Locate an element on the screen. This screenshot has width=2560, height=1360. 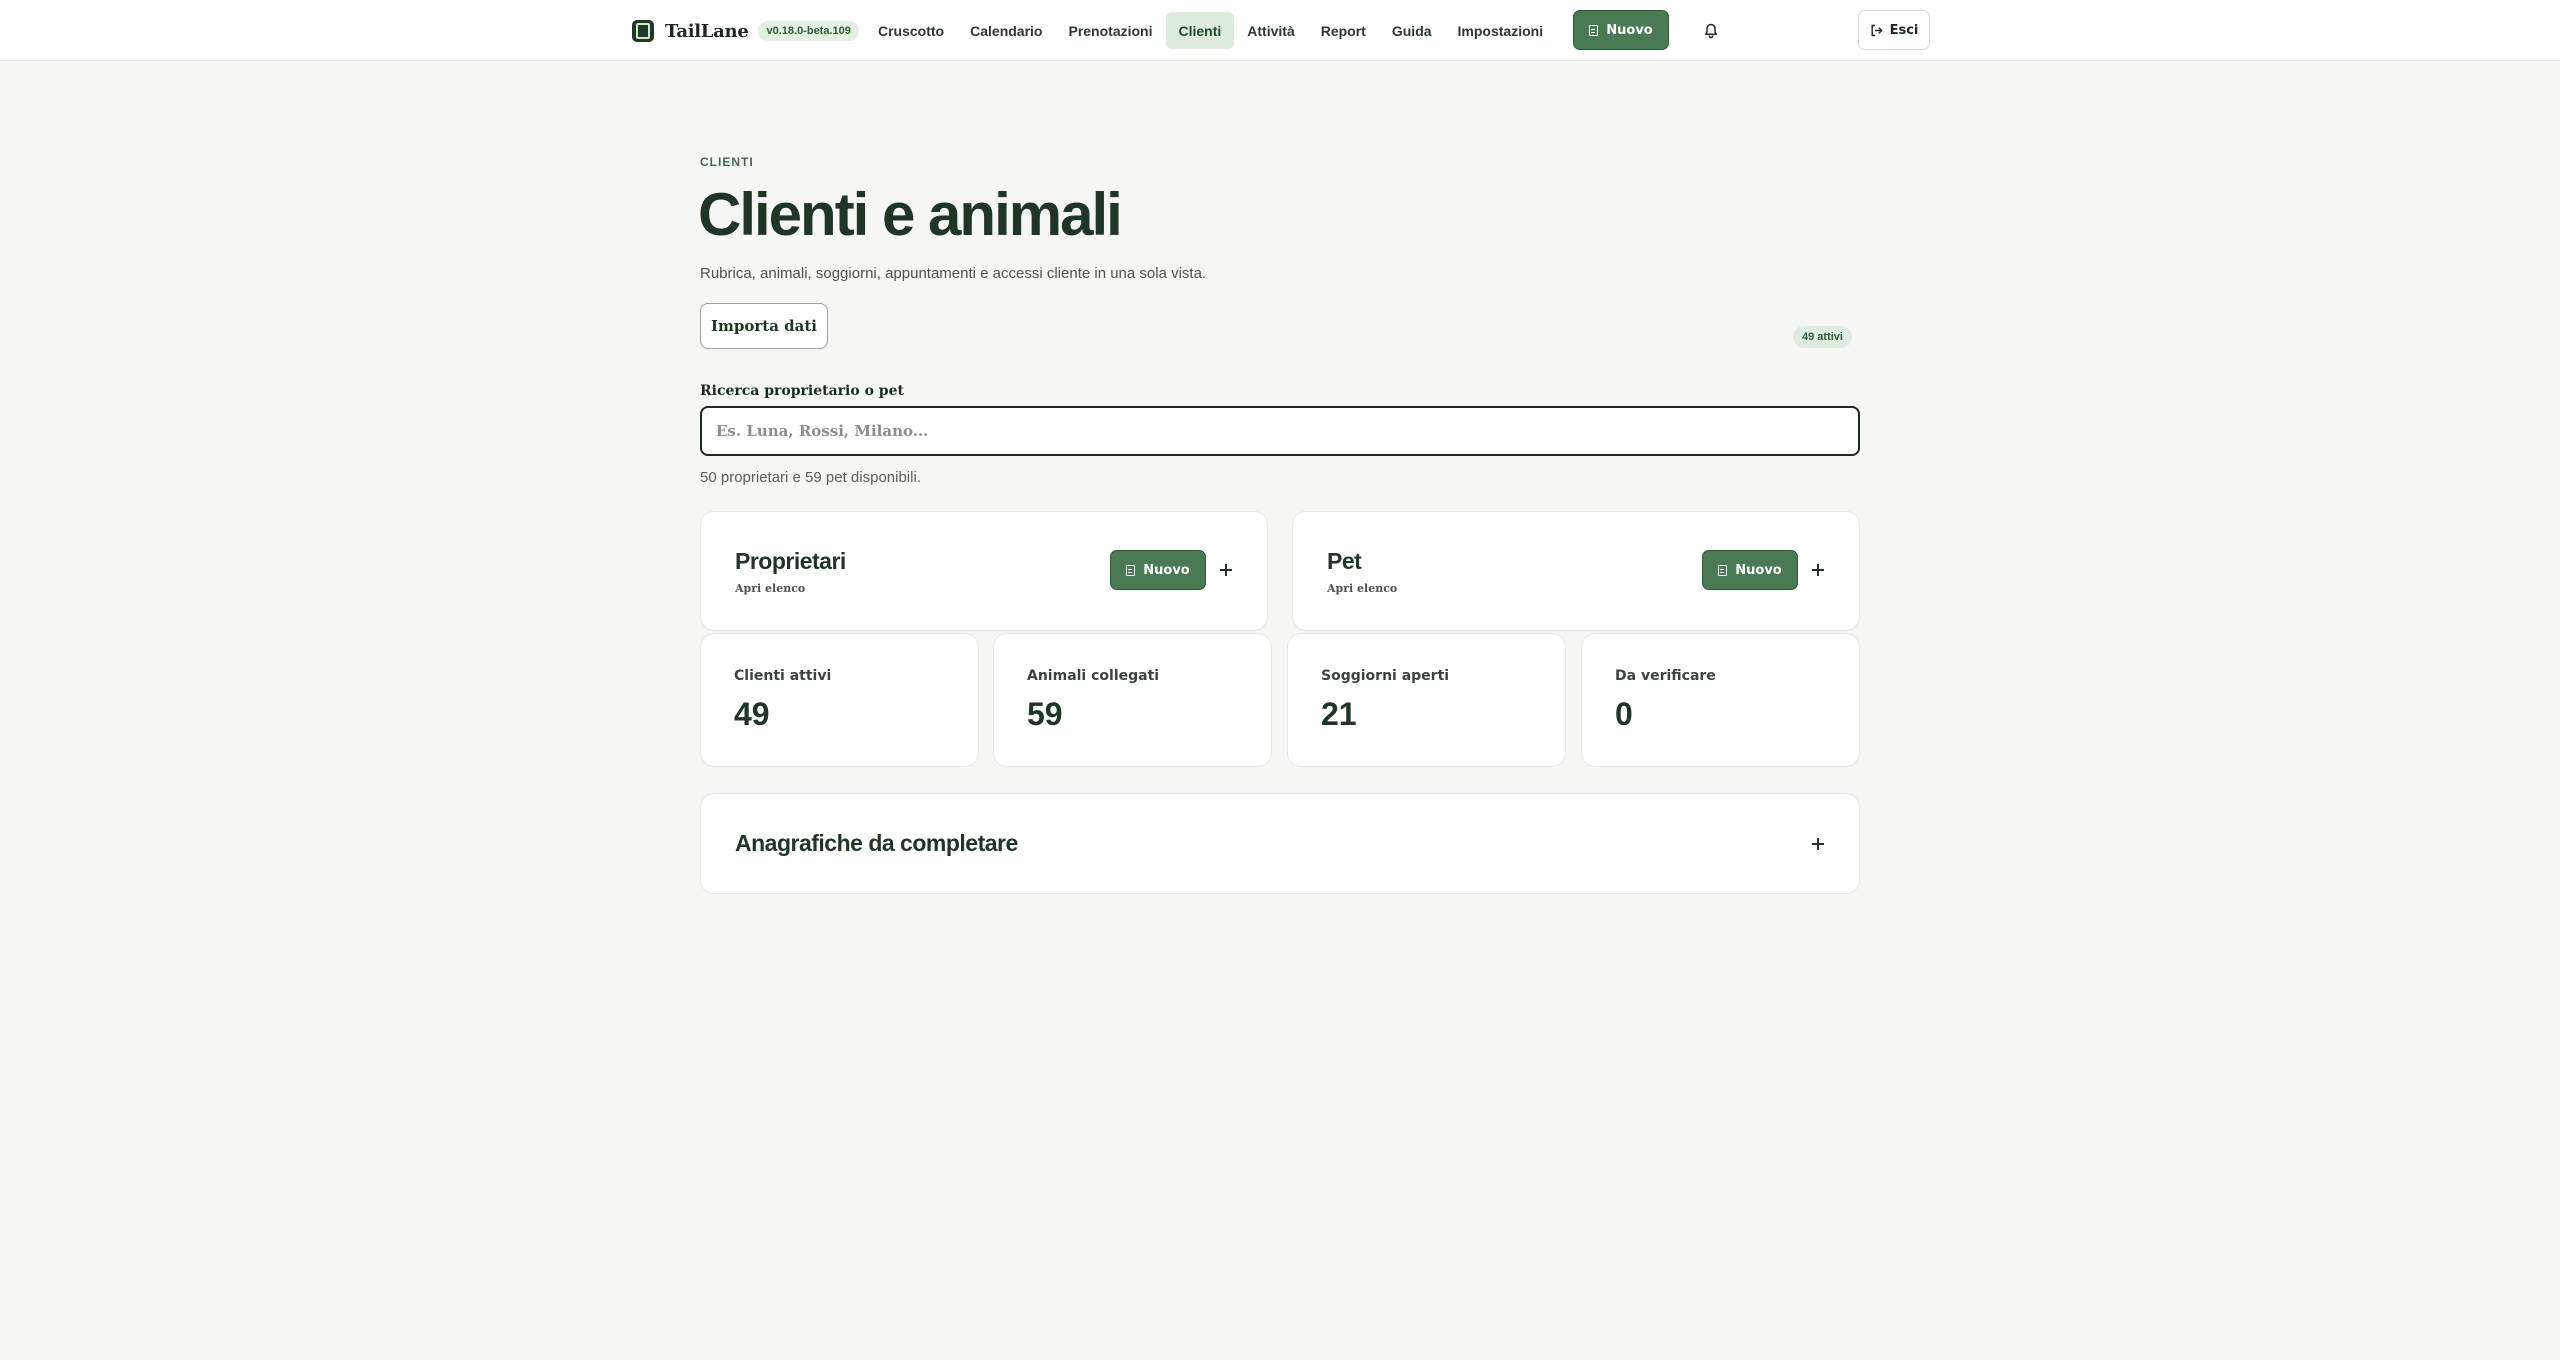
stat-card-to-verify: Da verificare 0 is located at coordinates (1720, 700).